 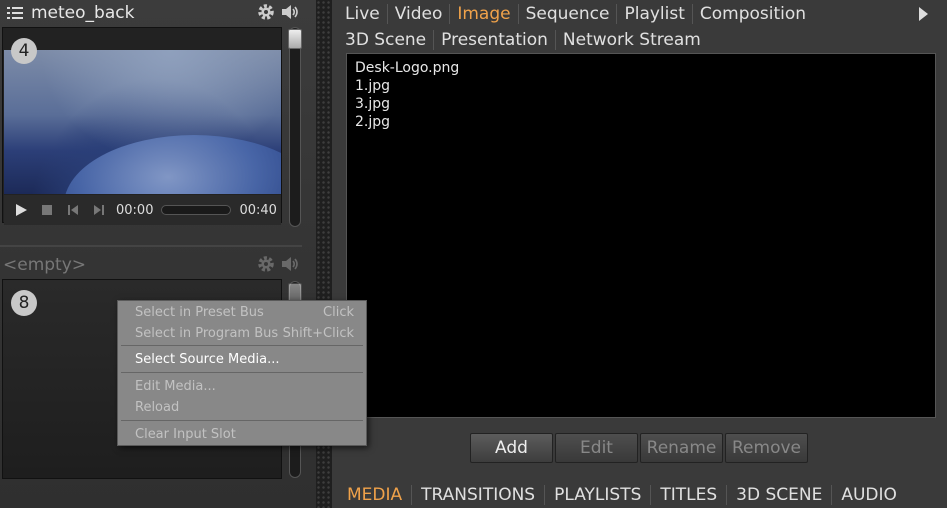 I want to click on tab-playlist: Playlist, so click(x=655, y=14).